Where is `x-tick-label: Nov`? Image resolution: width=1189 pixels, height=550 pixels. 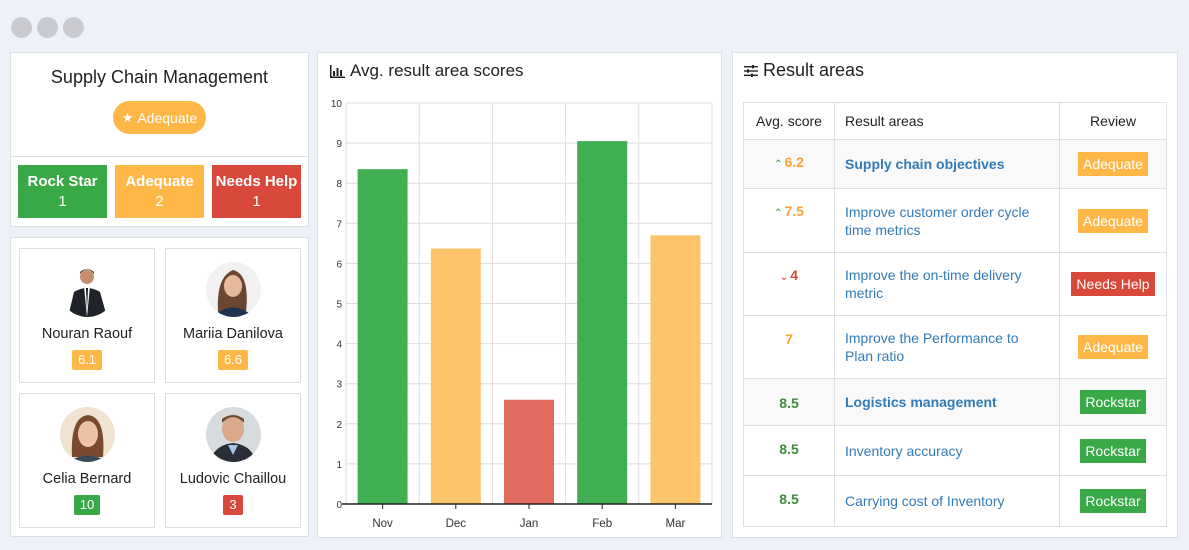
x-tick-label: Nov is located at coordinates (382, 524).